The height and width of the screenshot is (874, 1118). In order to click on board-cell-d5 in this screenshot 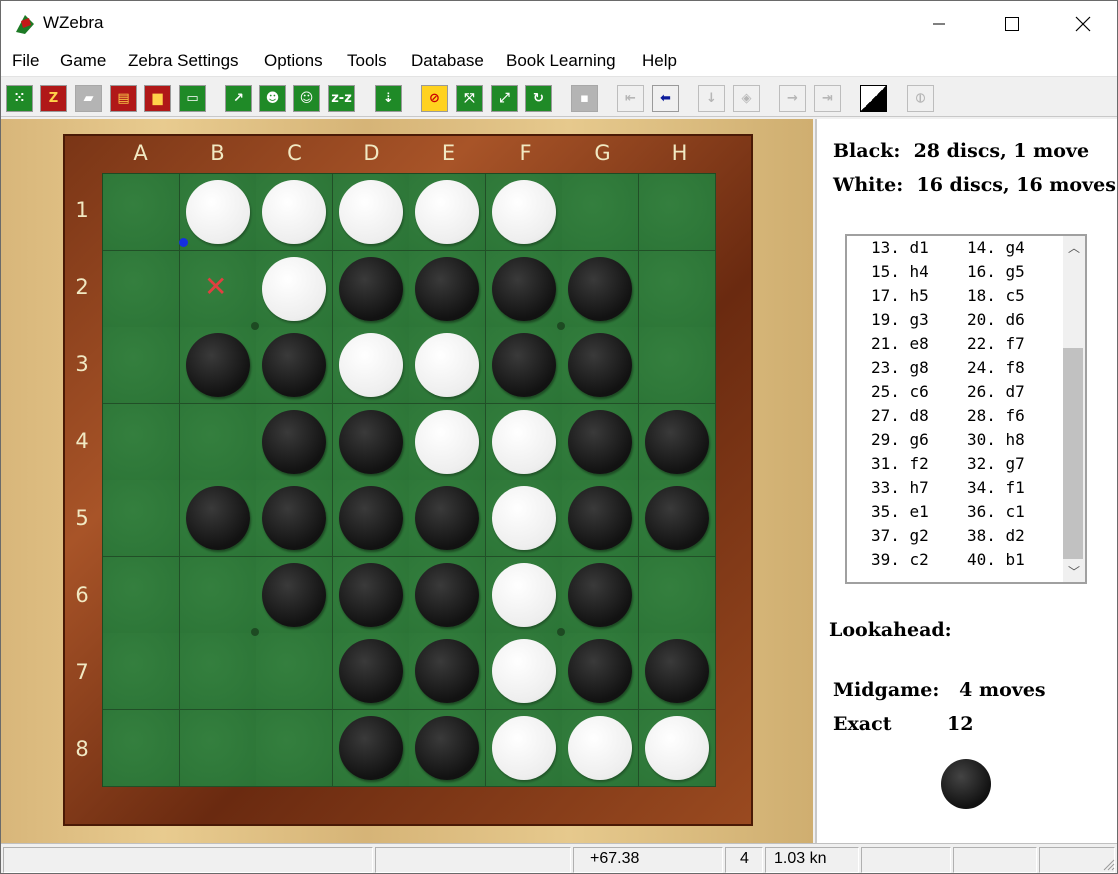, I will do `click(371, 518)`.